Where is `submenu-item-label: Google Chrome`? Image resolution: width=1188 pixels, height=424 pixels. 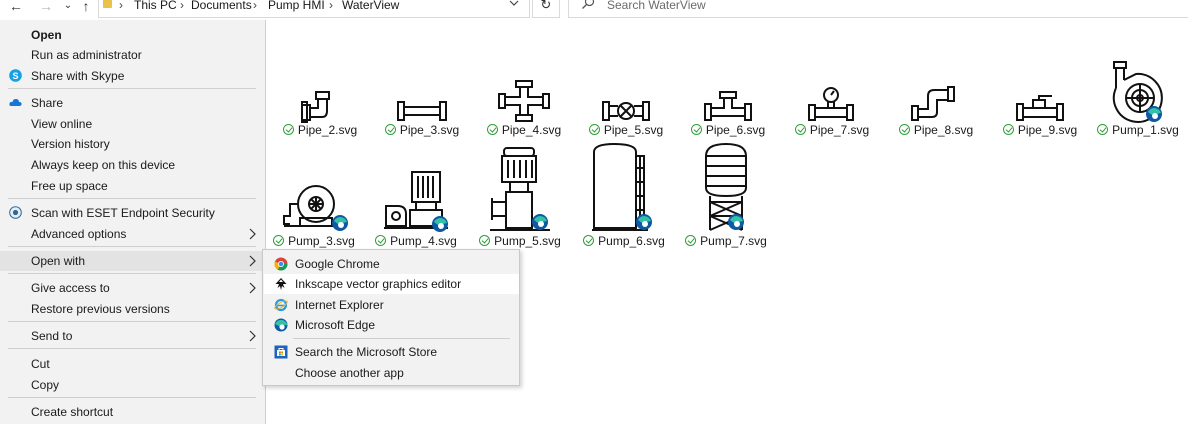 submenu-item-label: Google Chrome is located at coordinates (337, 264).